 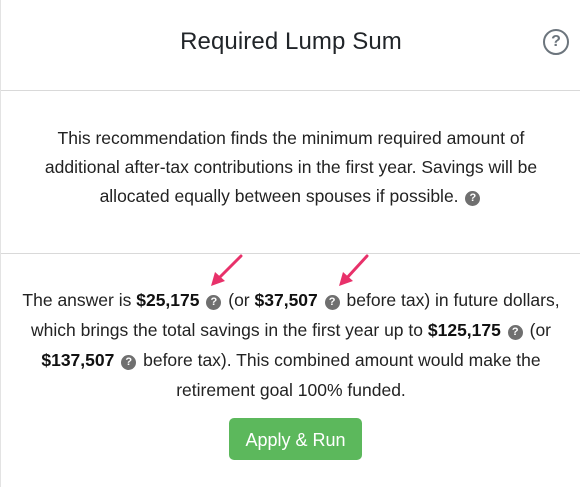 I want to click on total-before-tax: $137,507, so click(x=78, y=360).